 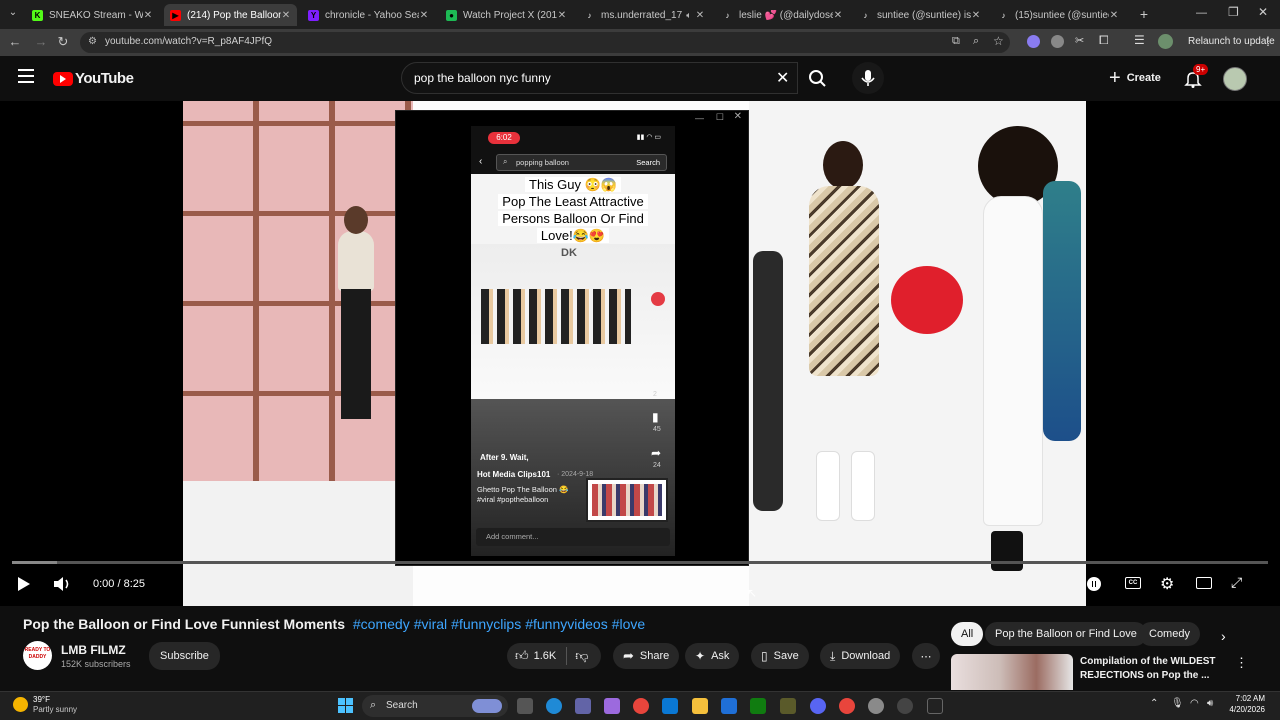 What do you see at coordinates (1165, 41) in the screenshot?
I see `profile-avatar` at bounding box center [1165, 41].